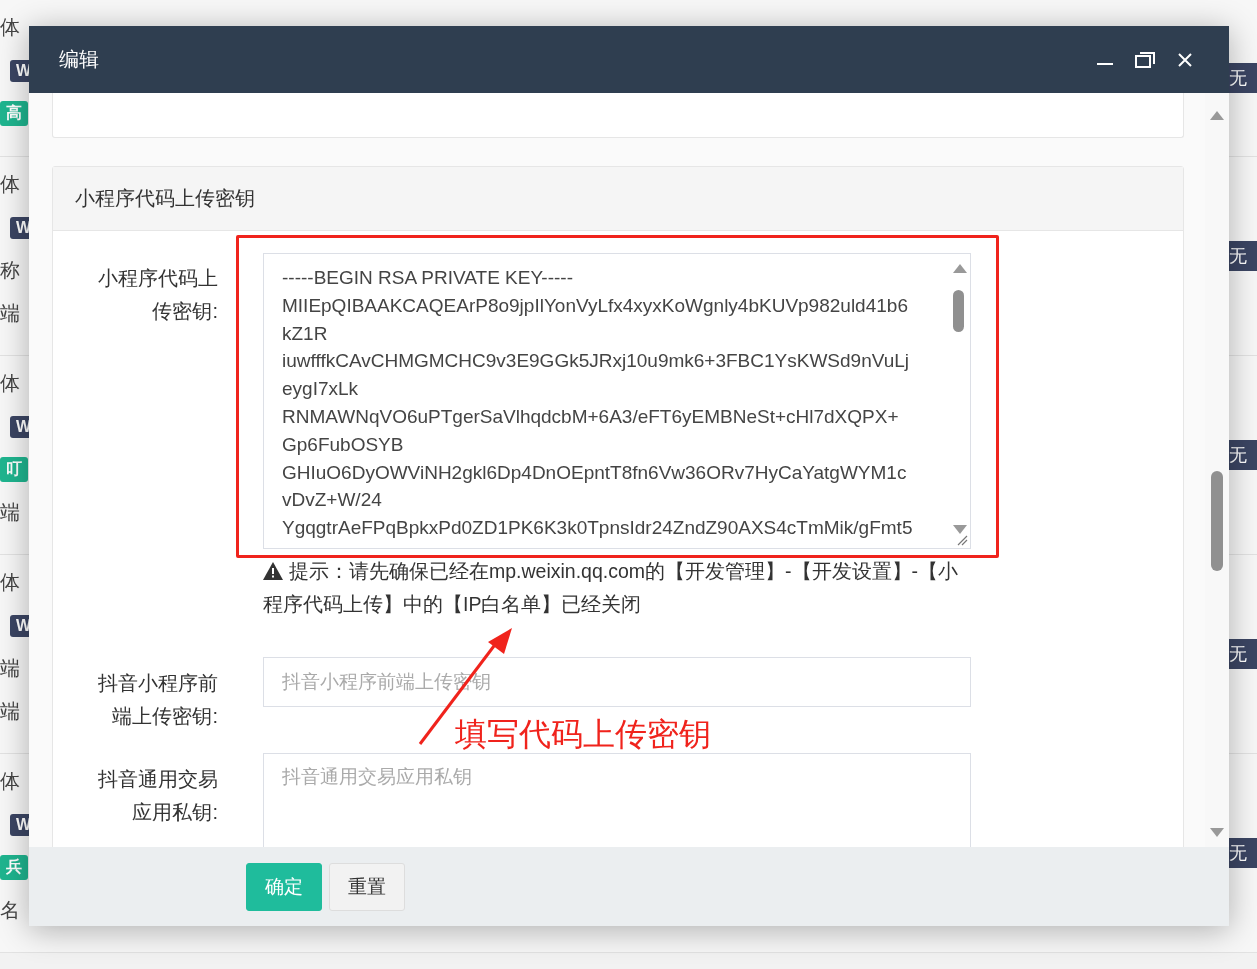 The height and width of the screenshot is (969, 1257). Describe the element at coordinates (1145, 59) in the screenshot. I see `maximize-icon` at that location.